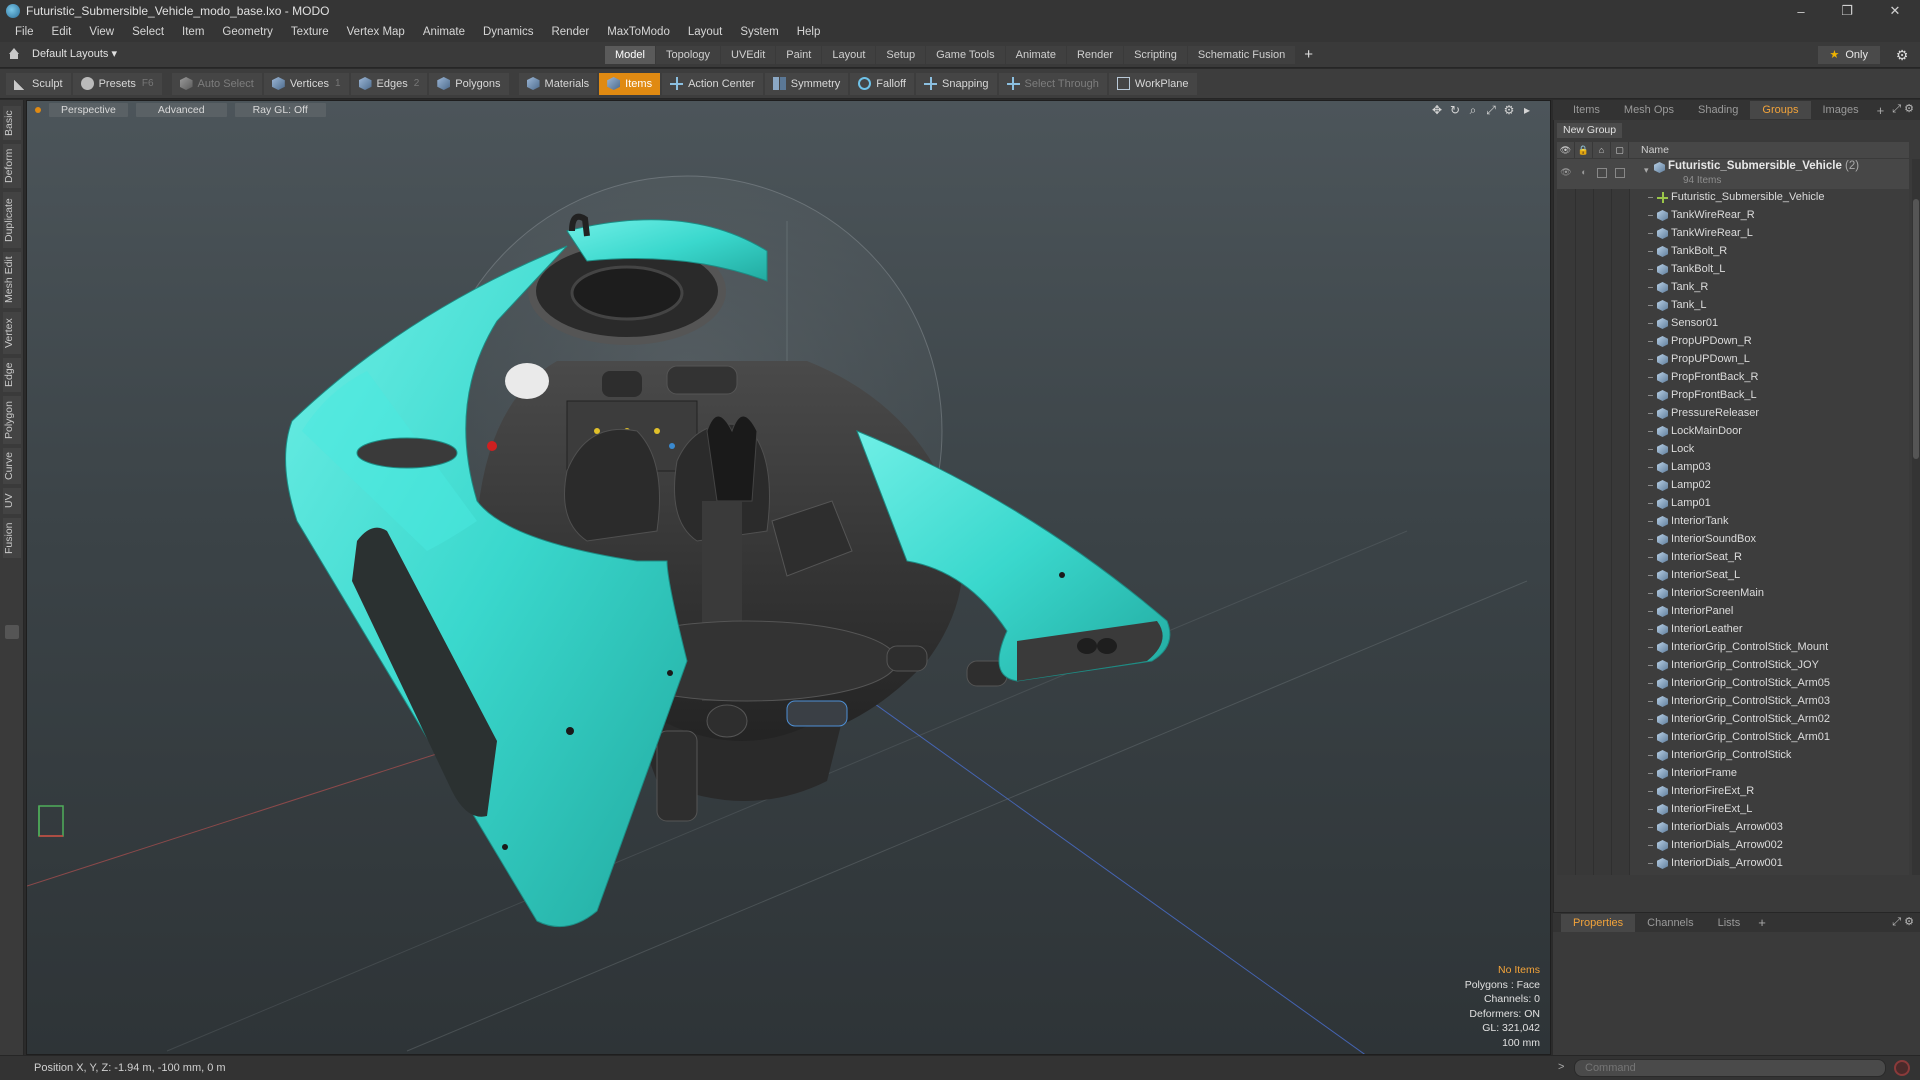 The image size is (1920, 1080). What do you see at coordinates (1241, 55) in the screenshot?
I see `tab-schematic-fusion: Schematic Fusion` at bounding box center [1241, 55].